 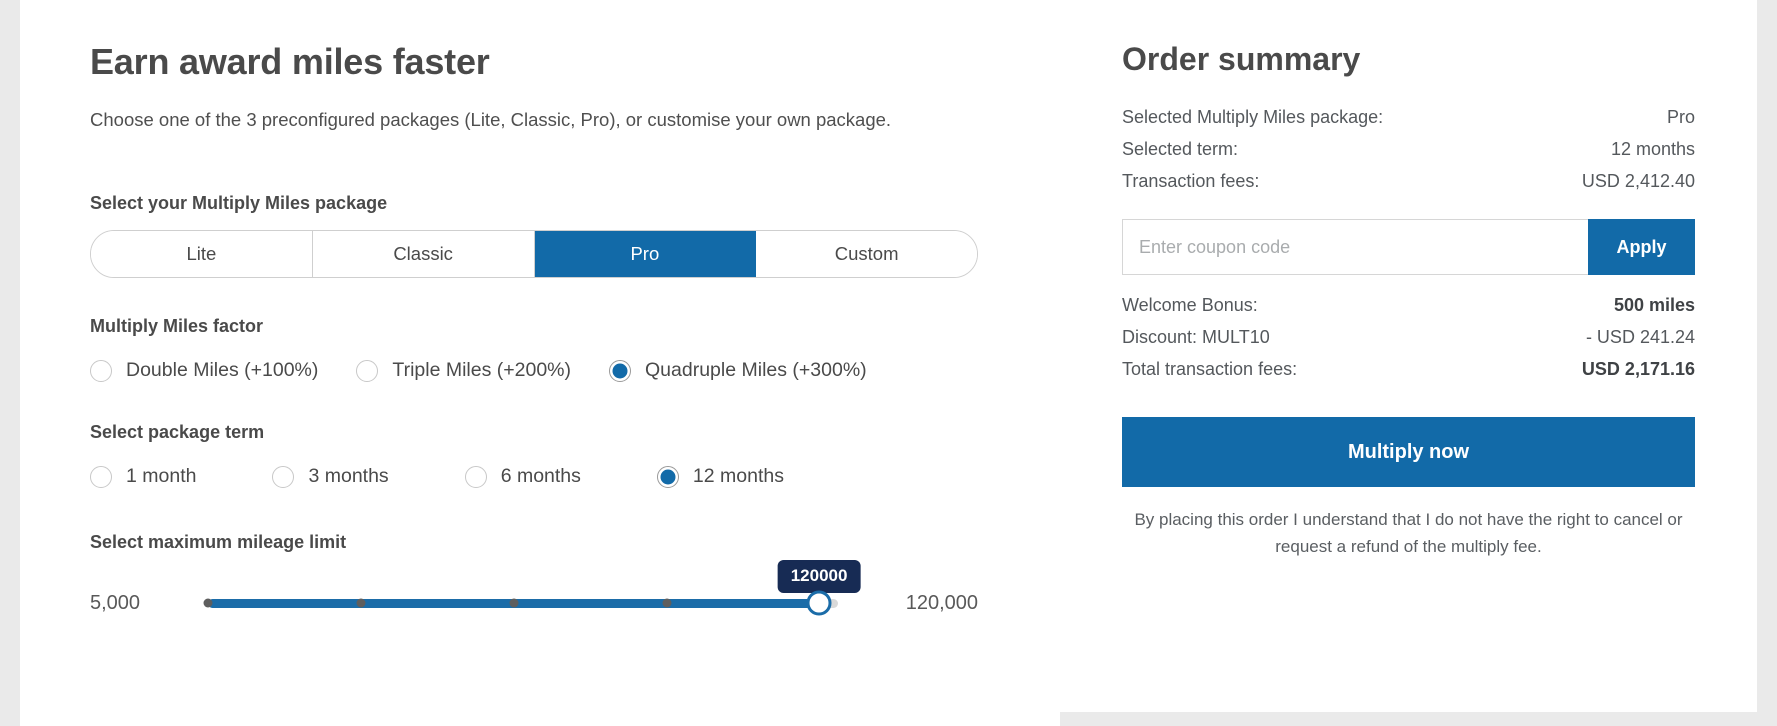 What do you see at coordinates (1190, 304) in the screenshot?
I see `summary-label: Welcome Bonus:` at bounding box center [1190, 304].